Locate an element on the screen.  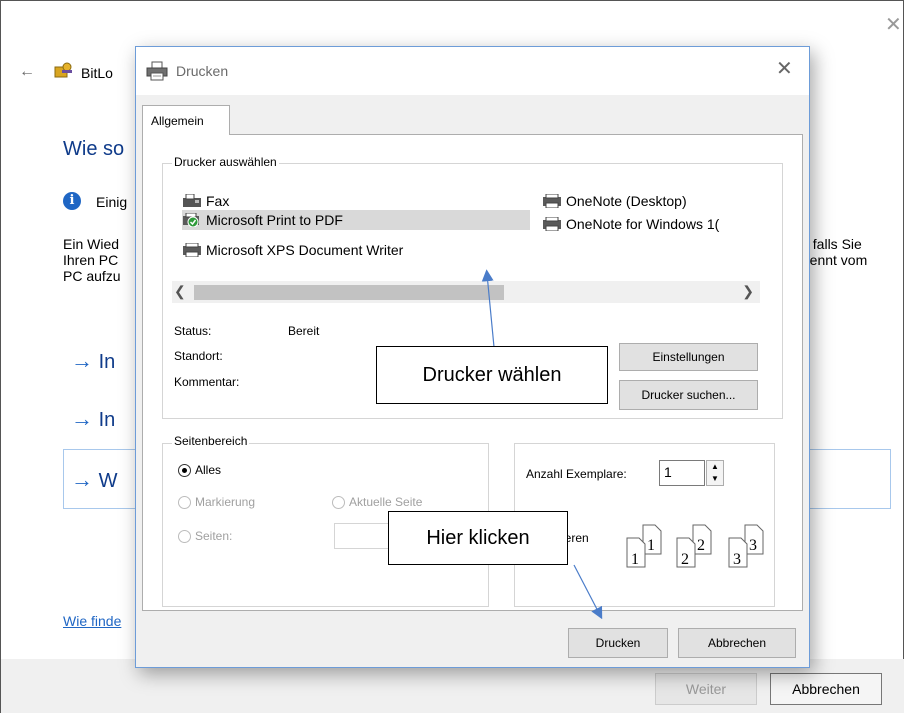
scroll-left-icon: ❮ is located at coordinates (180, 291).